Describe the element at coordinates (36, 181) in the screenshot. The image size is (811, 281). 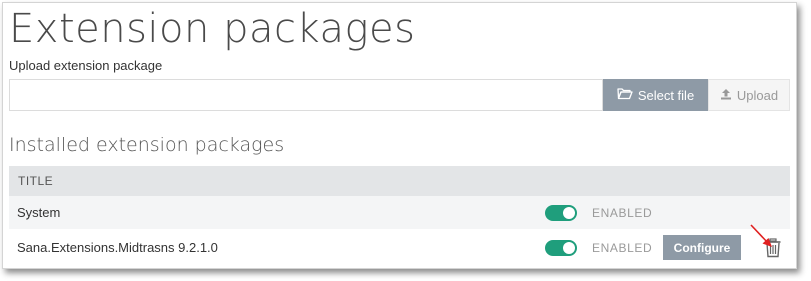
I see `column-title-header: TITLE` at that location.